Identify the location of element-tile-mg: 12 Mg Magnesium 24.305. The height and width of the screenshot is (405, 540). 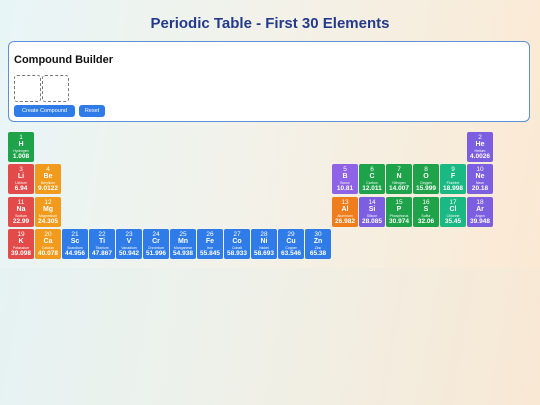
(48, 211).